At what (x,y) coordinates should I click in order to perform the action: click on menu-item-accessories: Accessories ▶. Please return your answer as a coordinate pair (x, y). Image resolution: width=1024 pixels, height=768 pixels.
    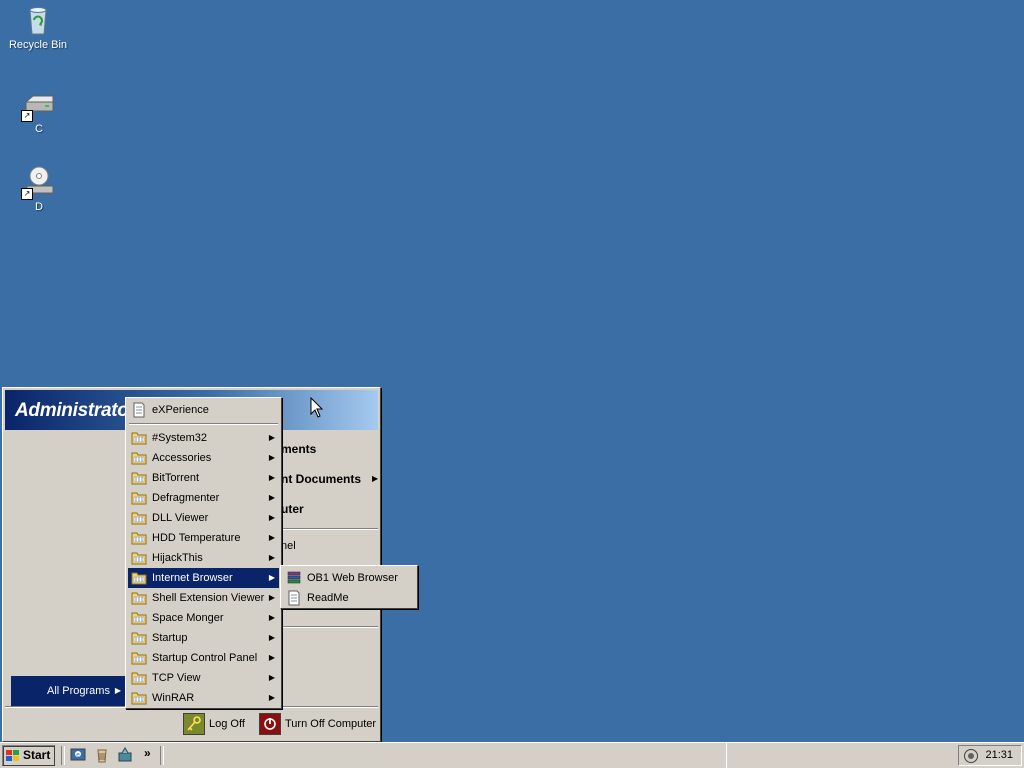
    Looking at the image, I should click on (203, 458).